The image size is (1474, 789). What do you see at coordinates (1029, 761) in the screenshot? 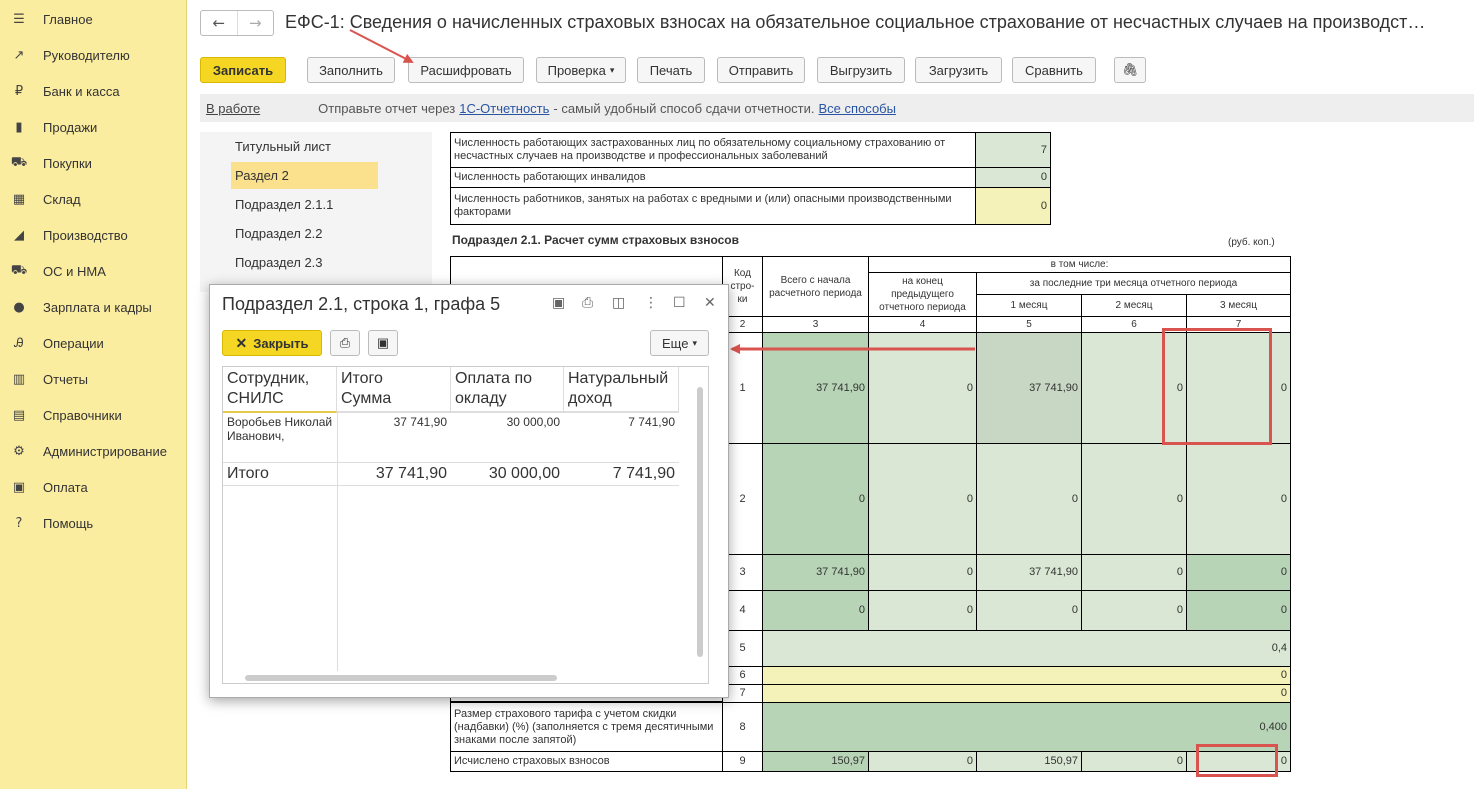
I see `row9-month-1: 150,97` at bounding box center [1029, 761].